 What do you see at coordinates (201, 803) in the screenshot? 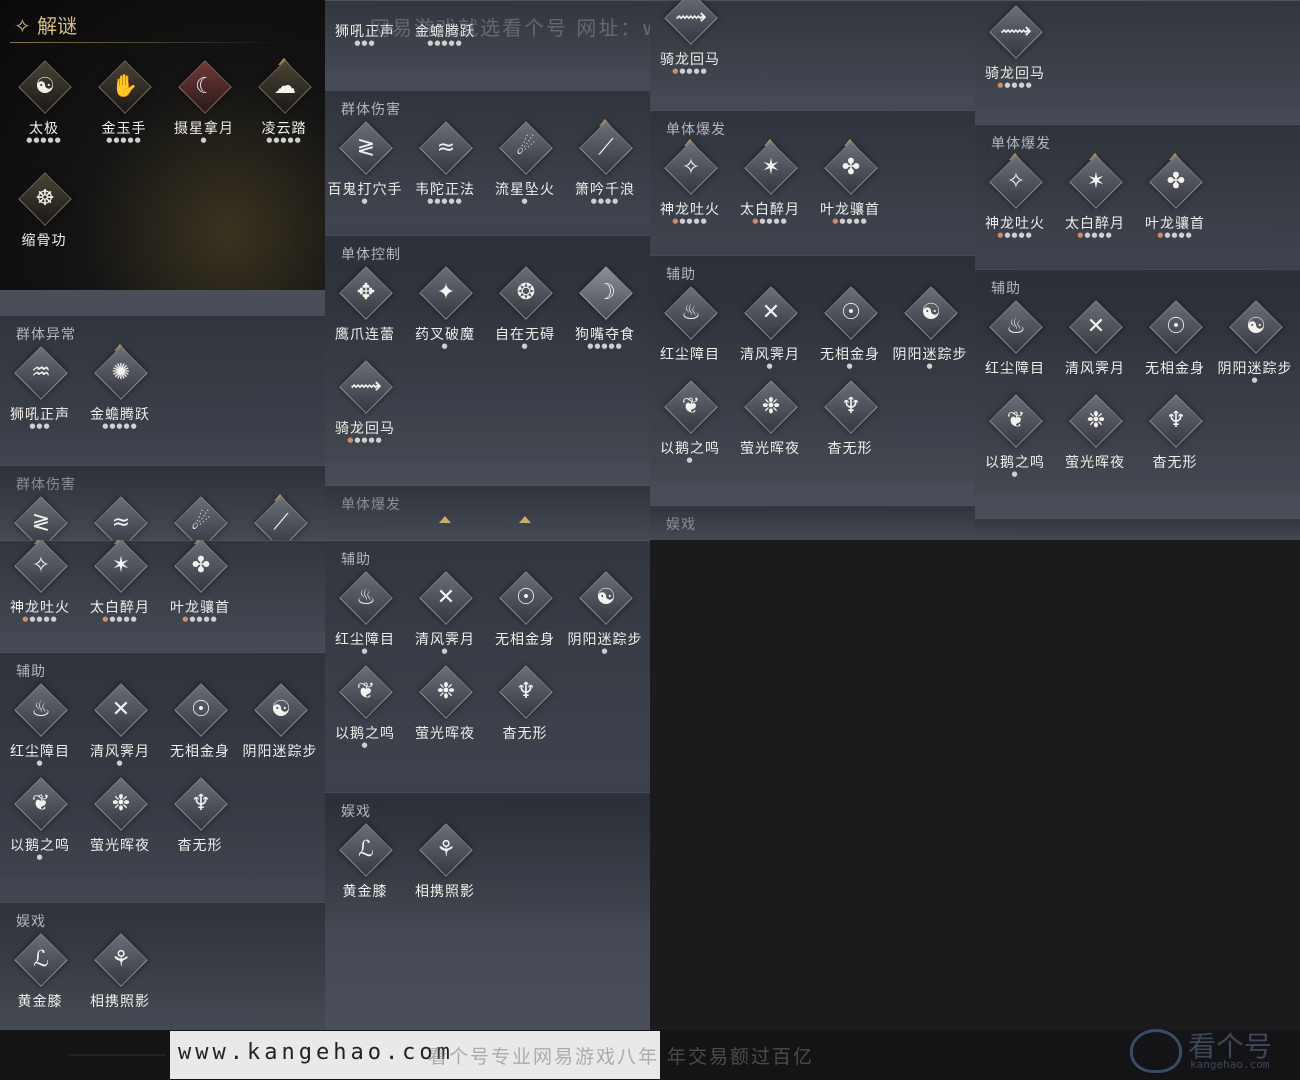
I see `vanish-icon: ♆` at bounding box center [201, 803].